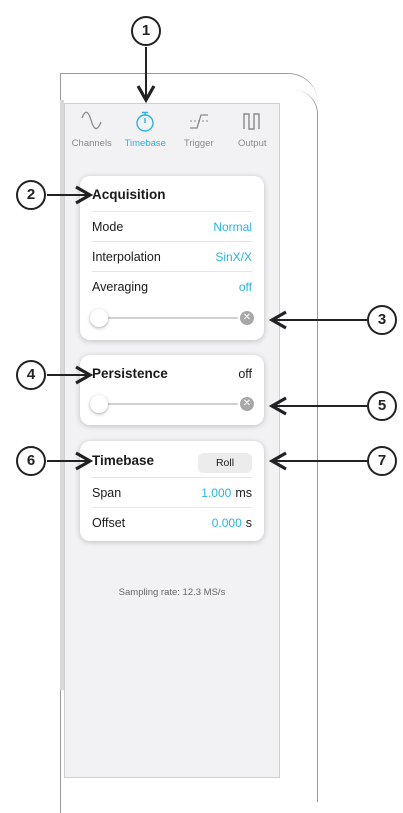  I want to click on callout-3: 3, so click(382, 320).